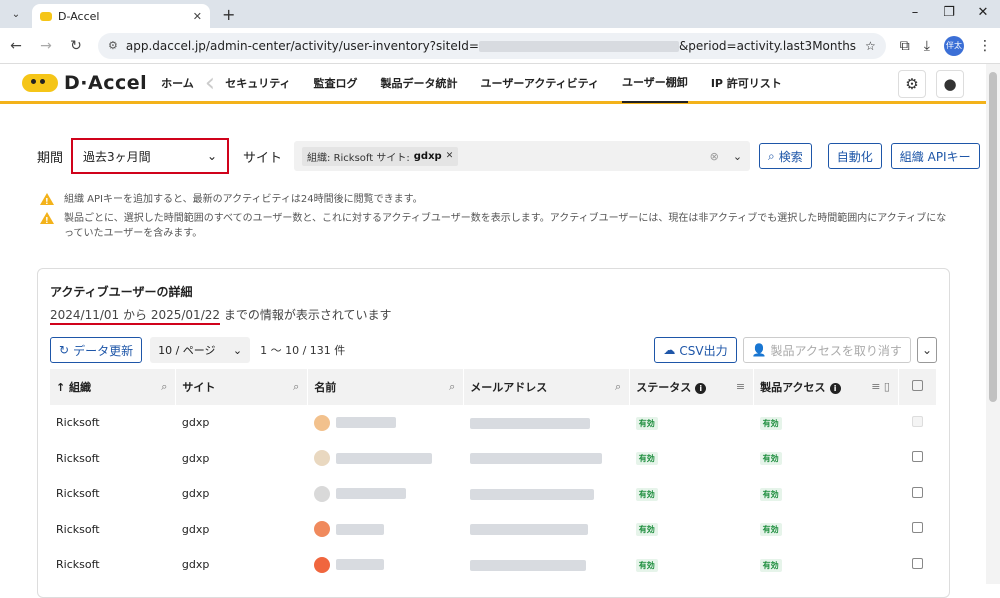 The height and width of the screenshot is (598, 1000). I want to click on profile-avatar: 伴太, so click(954, 45).